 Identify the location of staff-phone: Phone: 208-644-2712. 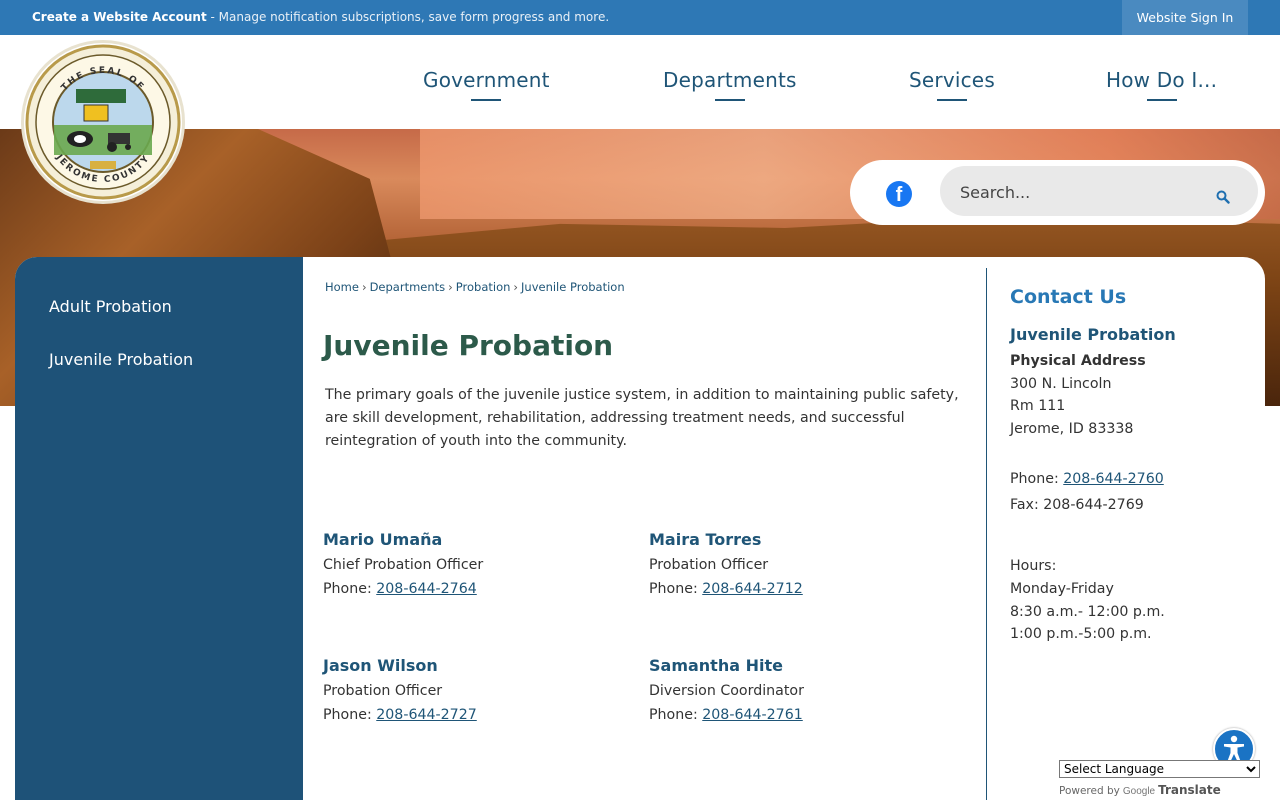
(799, 589).